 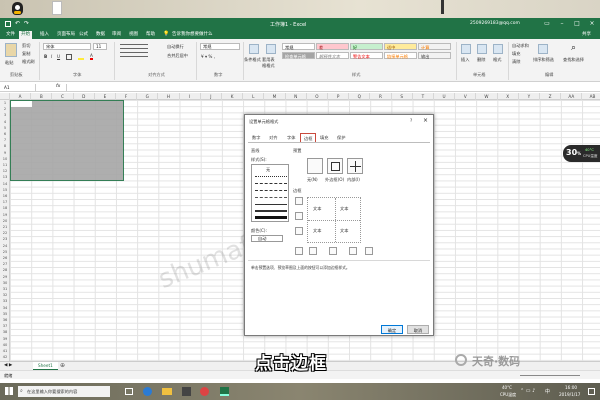 What do you see at coordinates (495, 23) in the screenshot?
I see `account-email: 2509269183@qq.com` at bounding box center [495, 23].